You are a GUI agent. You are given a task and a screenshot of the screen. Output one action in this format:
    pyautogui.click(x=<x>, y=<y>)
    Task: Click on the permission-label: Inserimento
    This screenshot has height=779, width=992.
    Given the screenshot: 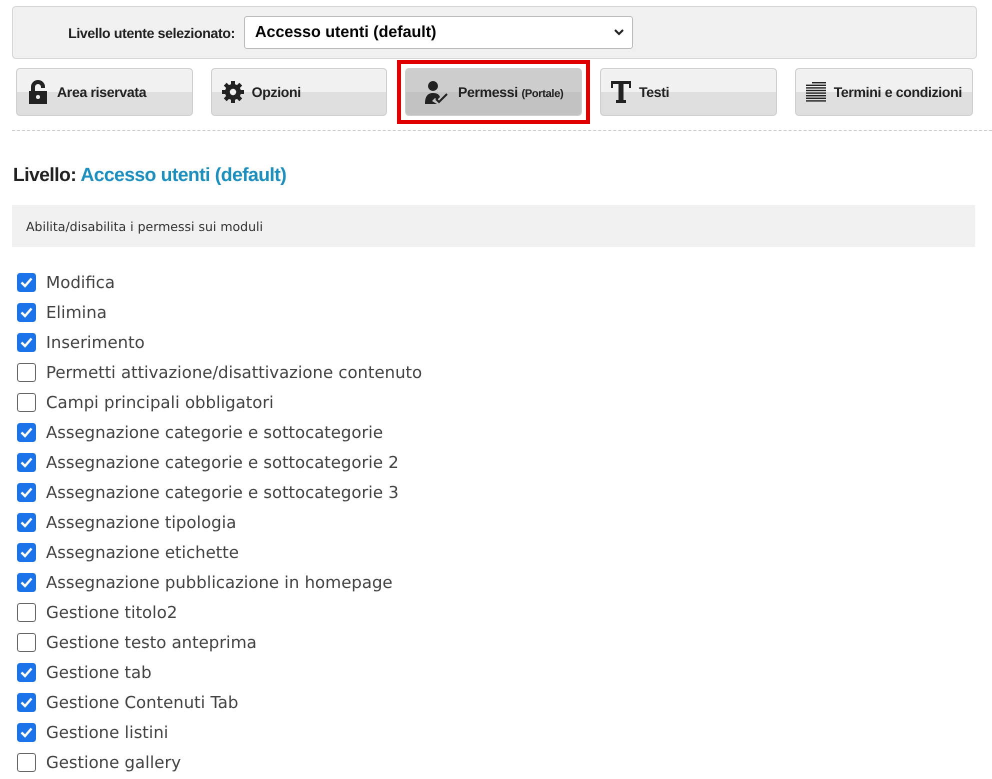 What is the action you would take?
    pyautogui.click(x=95, y=342)
    